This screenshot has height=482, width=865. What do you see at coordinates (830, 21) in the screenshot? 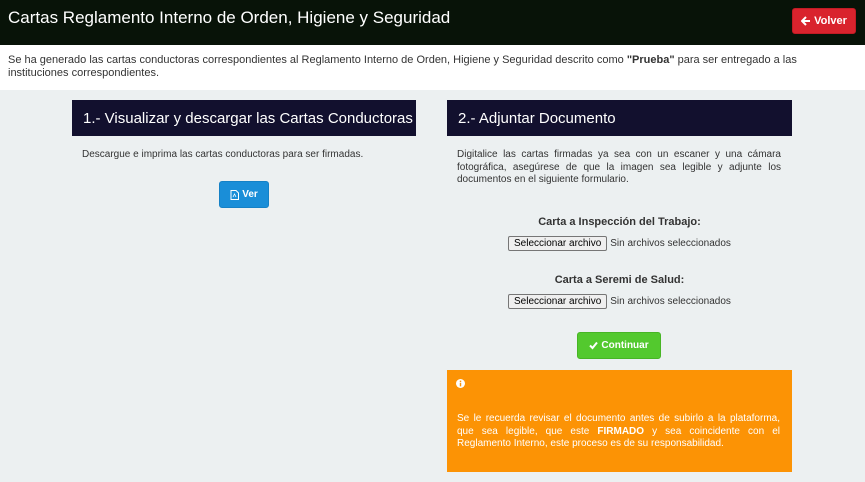
I see `back-button-label: Volver` at bounding box center [830, 21].